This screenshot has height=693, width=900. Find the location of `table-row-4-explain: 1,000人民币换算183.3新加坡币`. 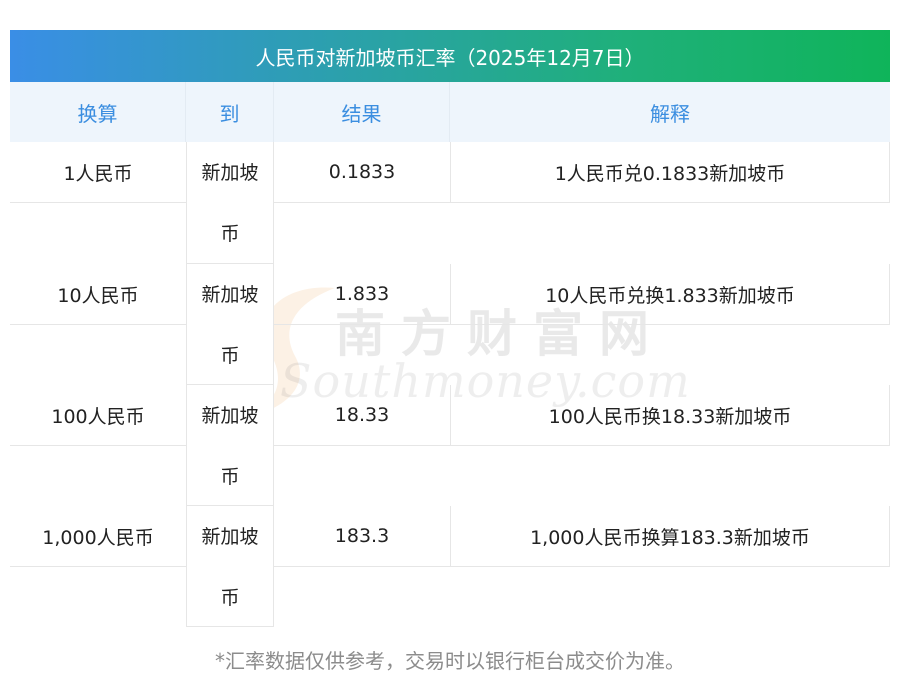

table-row-4-explain: 1,000人民币换算183.3新加坡币 is located at coordinates (670, 536).